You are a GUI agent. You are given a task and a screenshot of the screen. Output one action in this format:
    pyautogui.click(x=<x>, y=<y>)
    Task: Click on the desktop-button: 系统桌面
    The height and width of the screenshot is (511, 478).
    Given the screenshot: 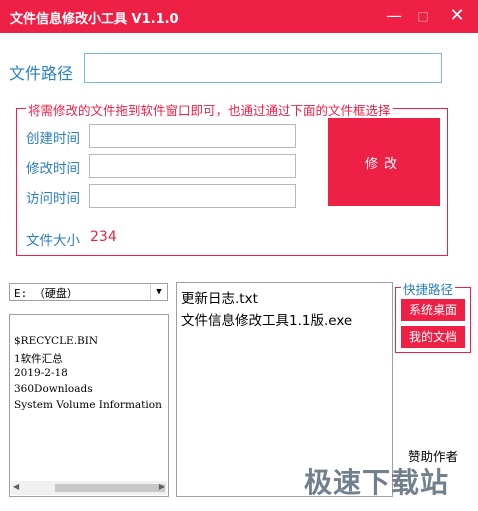 What is the action you would take?
    pyautogui.click(x=433, y=310)
    